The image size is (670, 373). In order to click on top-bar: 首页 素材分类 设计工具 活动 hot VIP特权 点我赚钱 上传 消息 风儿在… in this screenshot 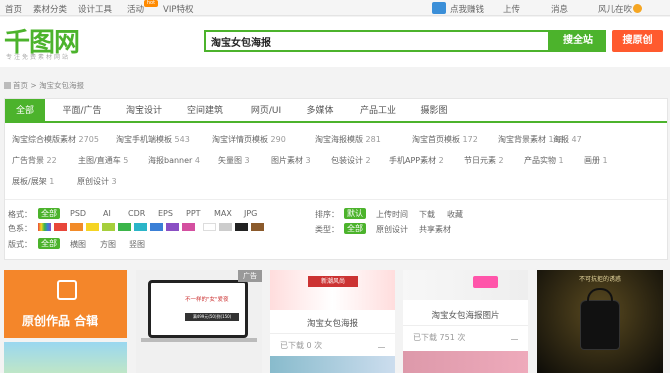, I will do `click(335, 8)`.